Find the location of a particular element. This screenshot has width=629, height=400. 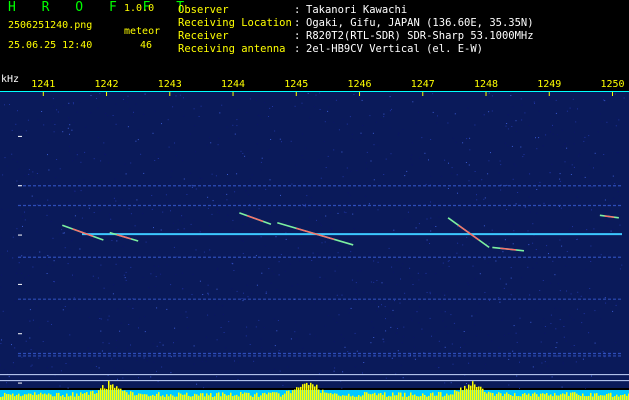

meteor-count: 46 is located at coordinates (146, 45).